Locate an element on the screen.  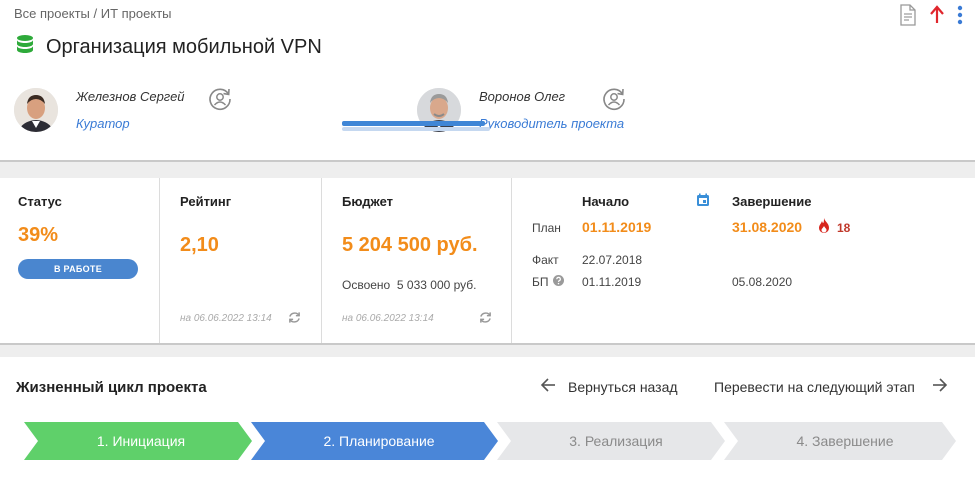
top-actions is located at coordinates (931, 17).